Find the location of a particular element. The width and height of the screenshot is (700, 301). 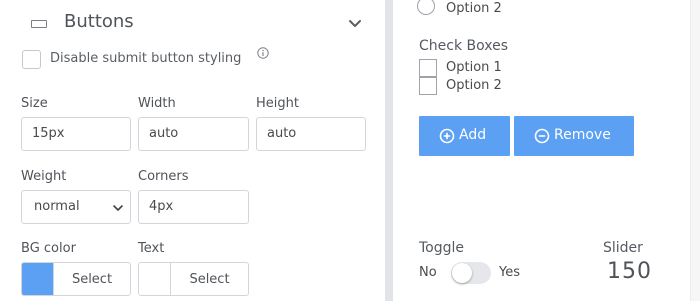

text-color-label: Text is located at coordinates (151, 248).